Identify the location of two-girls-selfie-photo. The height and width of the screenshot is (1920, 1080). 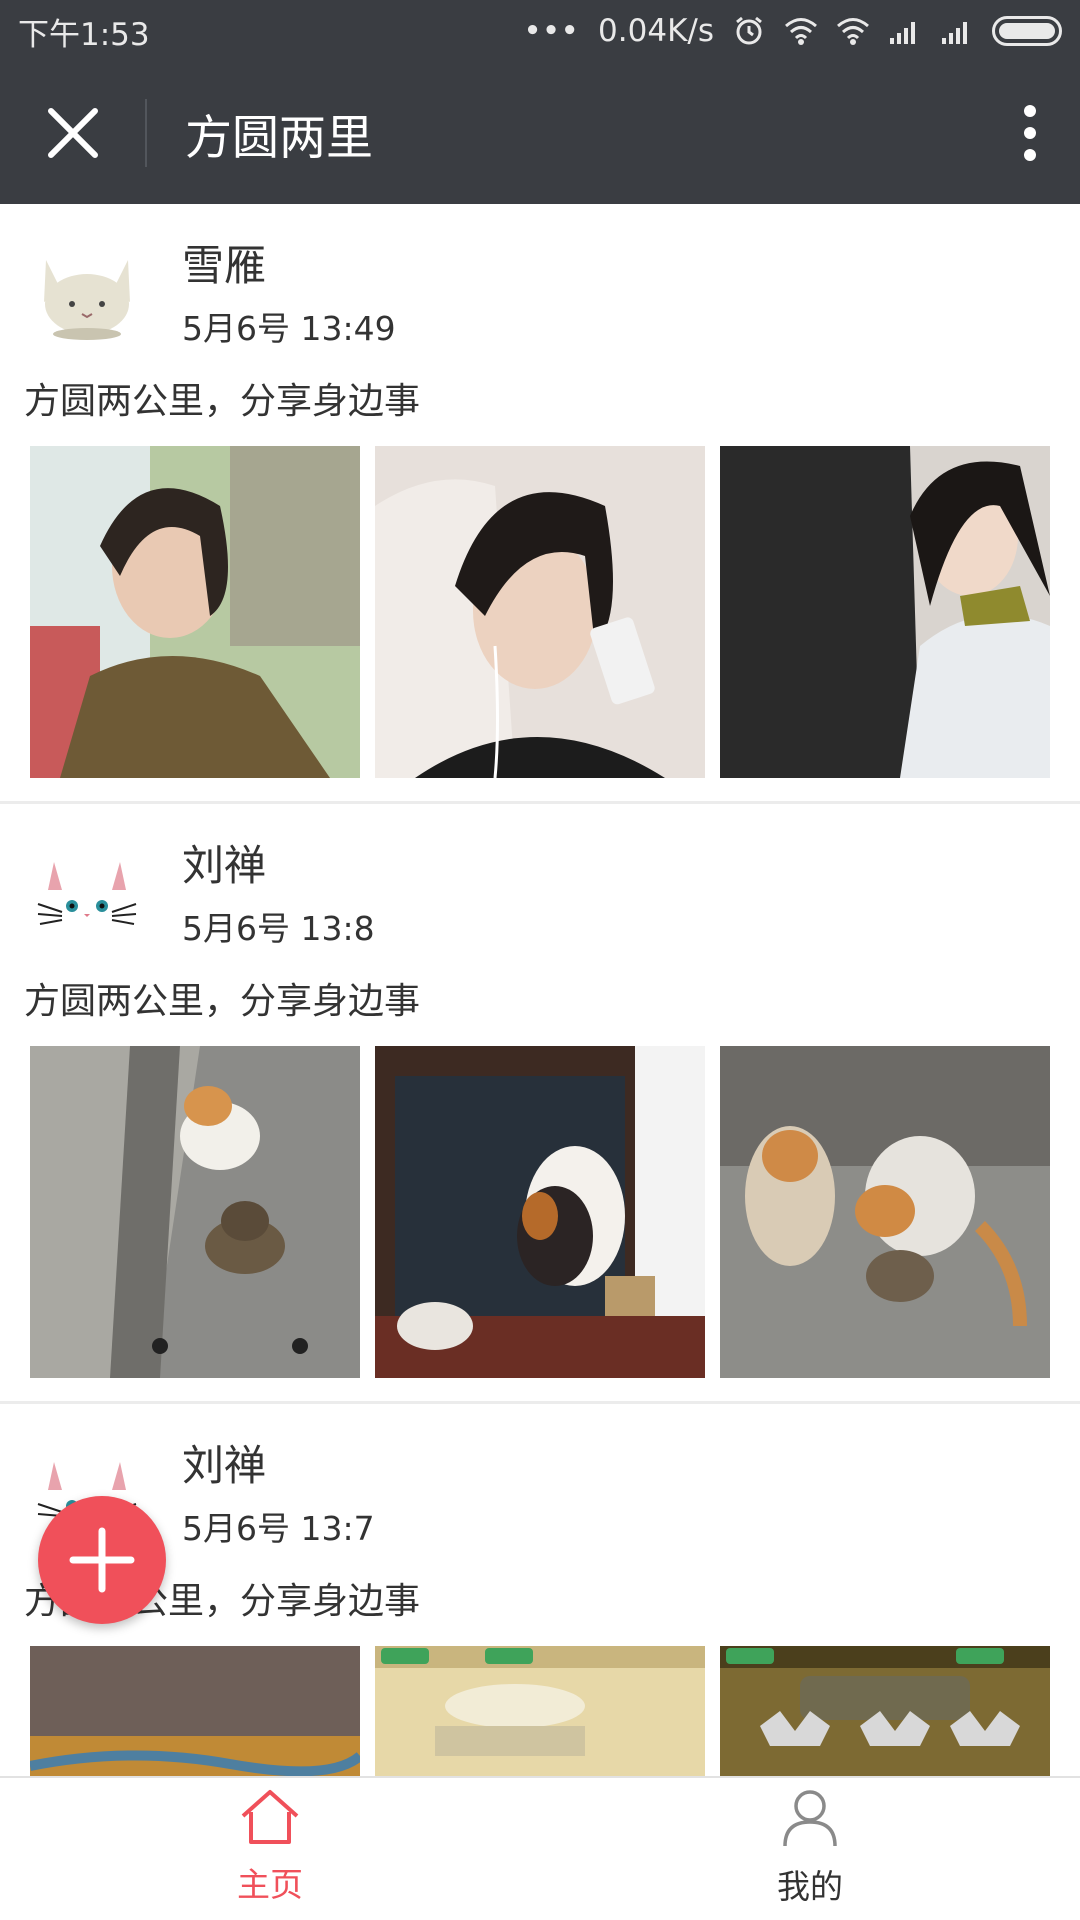
(885, 612).